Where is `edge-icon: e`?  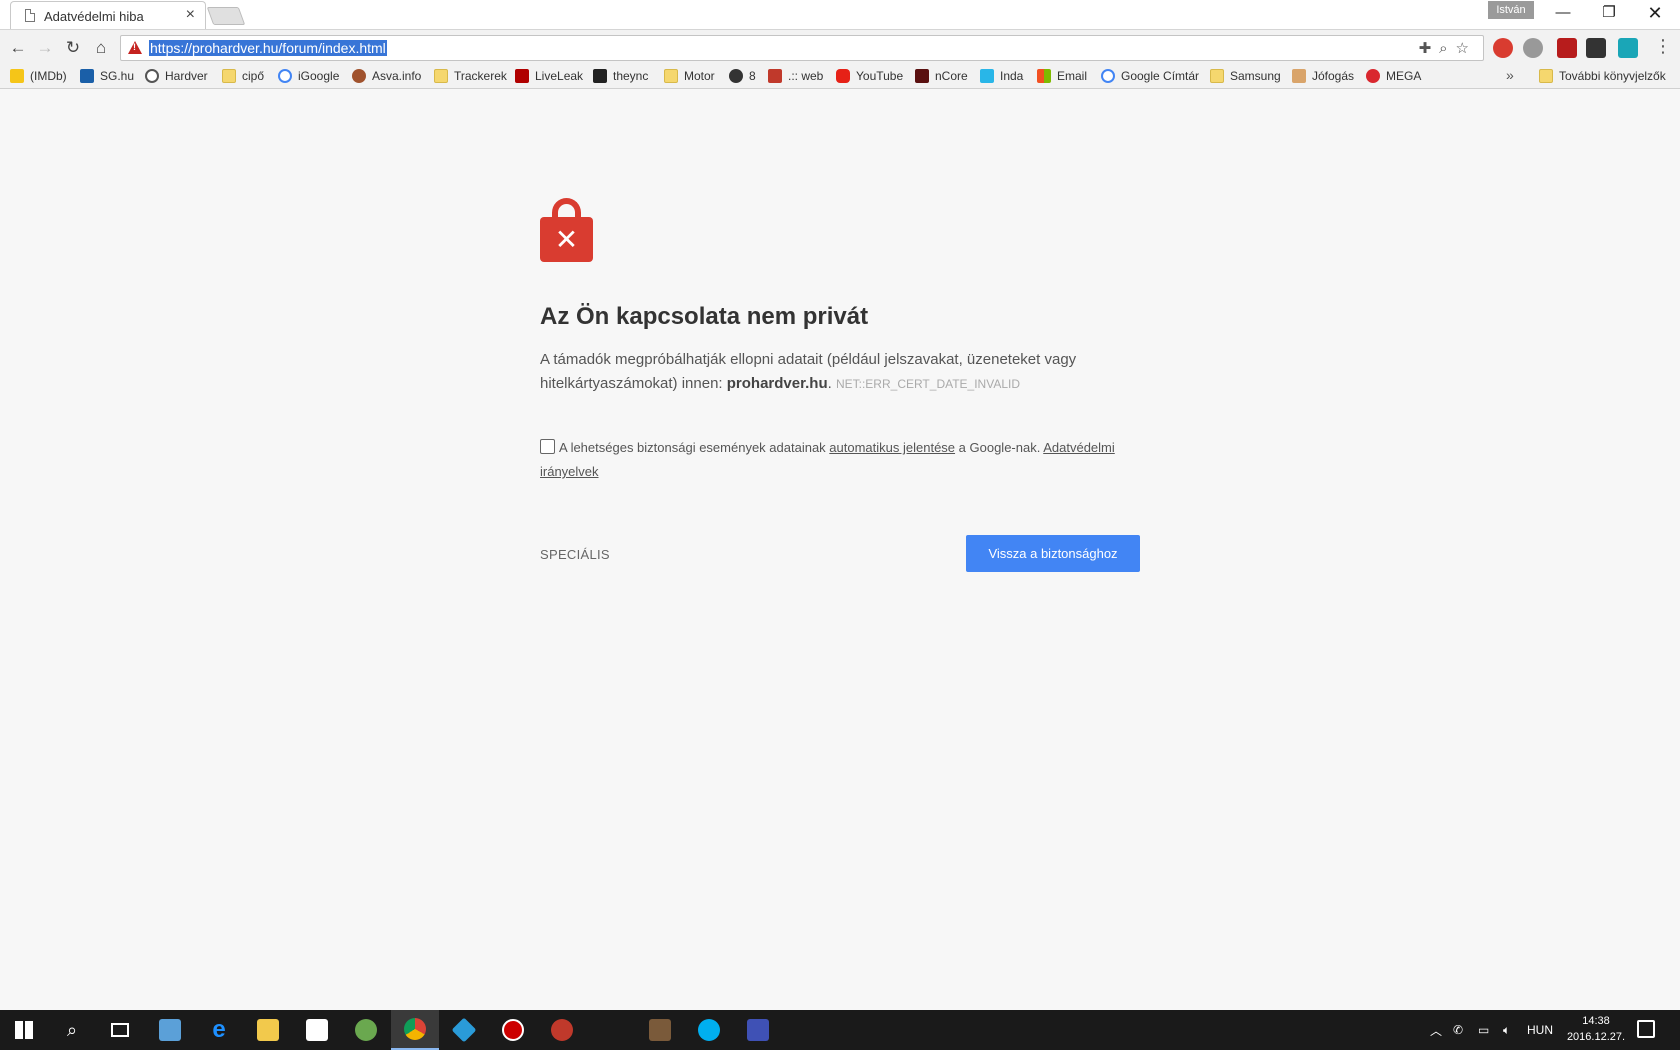
edge-icon: e is located at coordinates (219, 1029).